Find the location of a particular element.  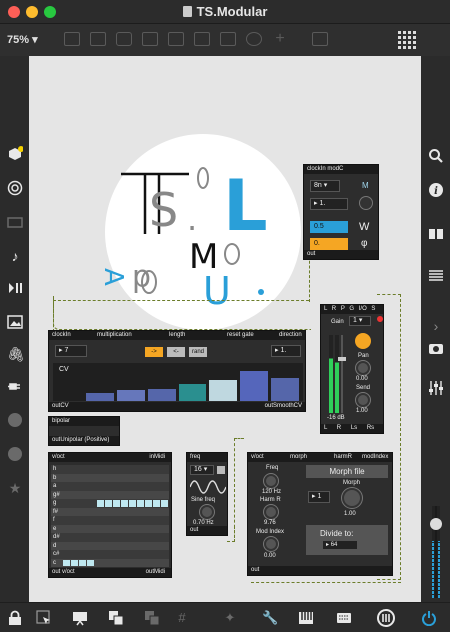

grid-icon: # is located at coordinates (182, 618).